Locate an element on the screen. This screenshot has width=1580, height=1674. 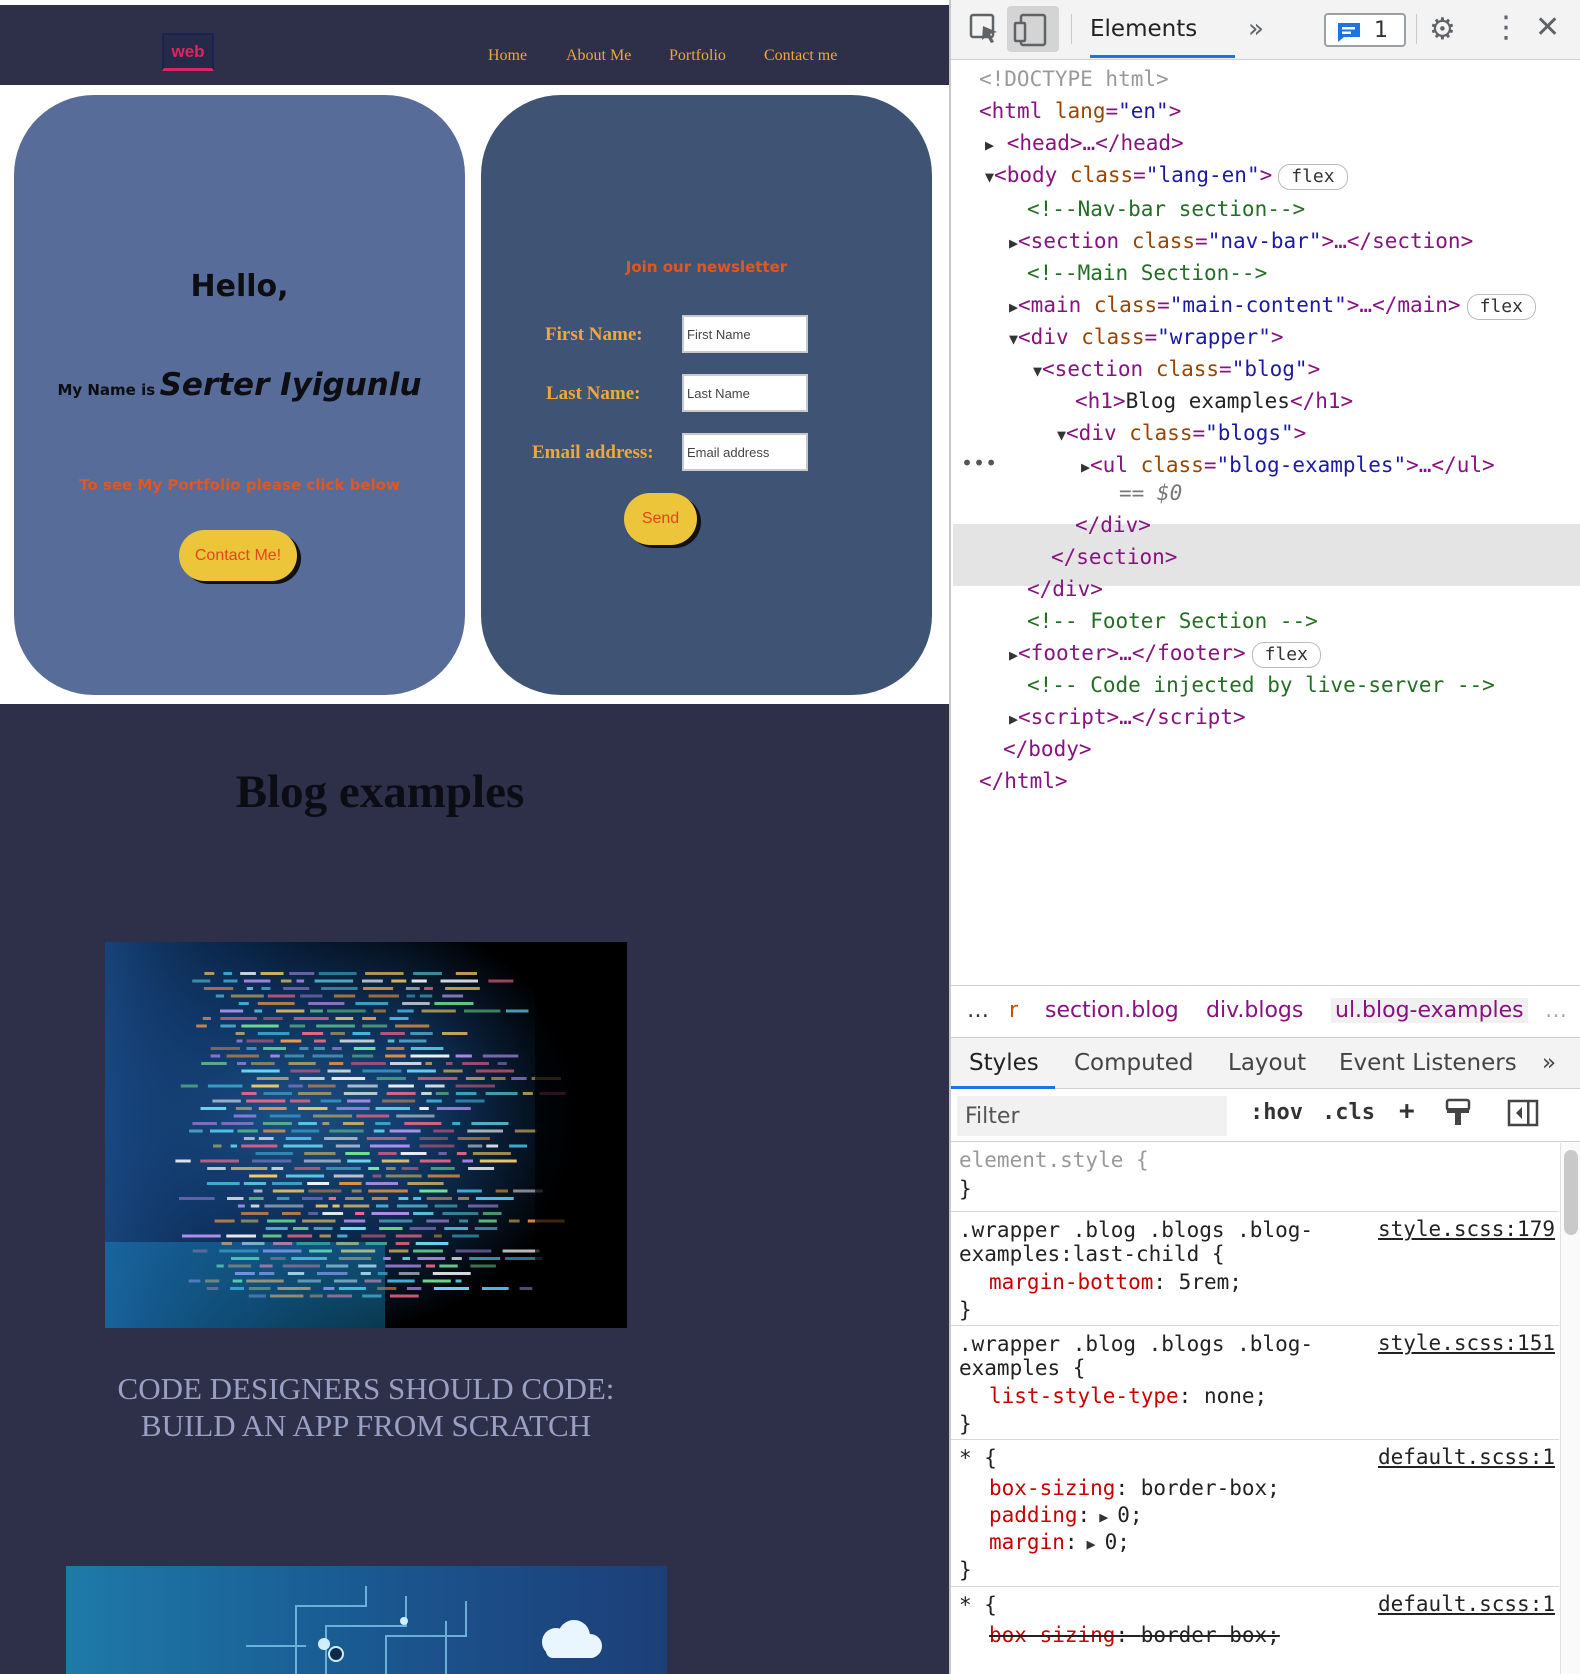
dom-comment-footer: <!-- Footer Section --> is located at coordinates (1172, 621).